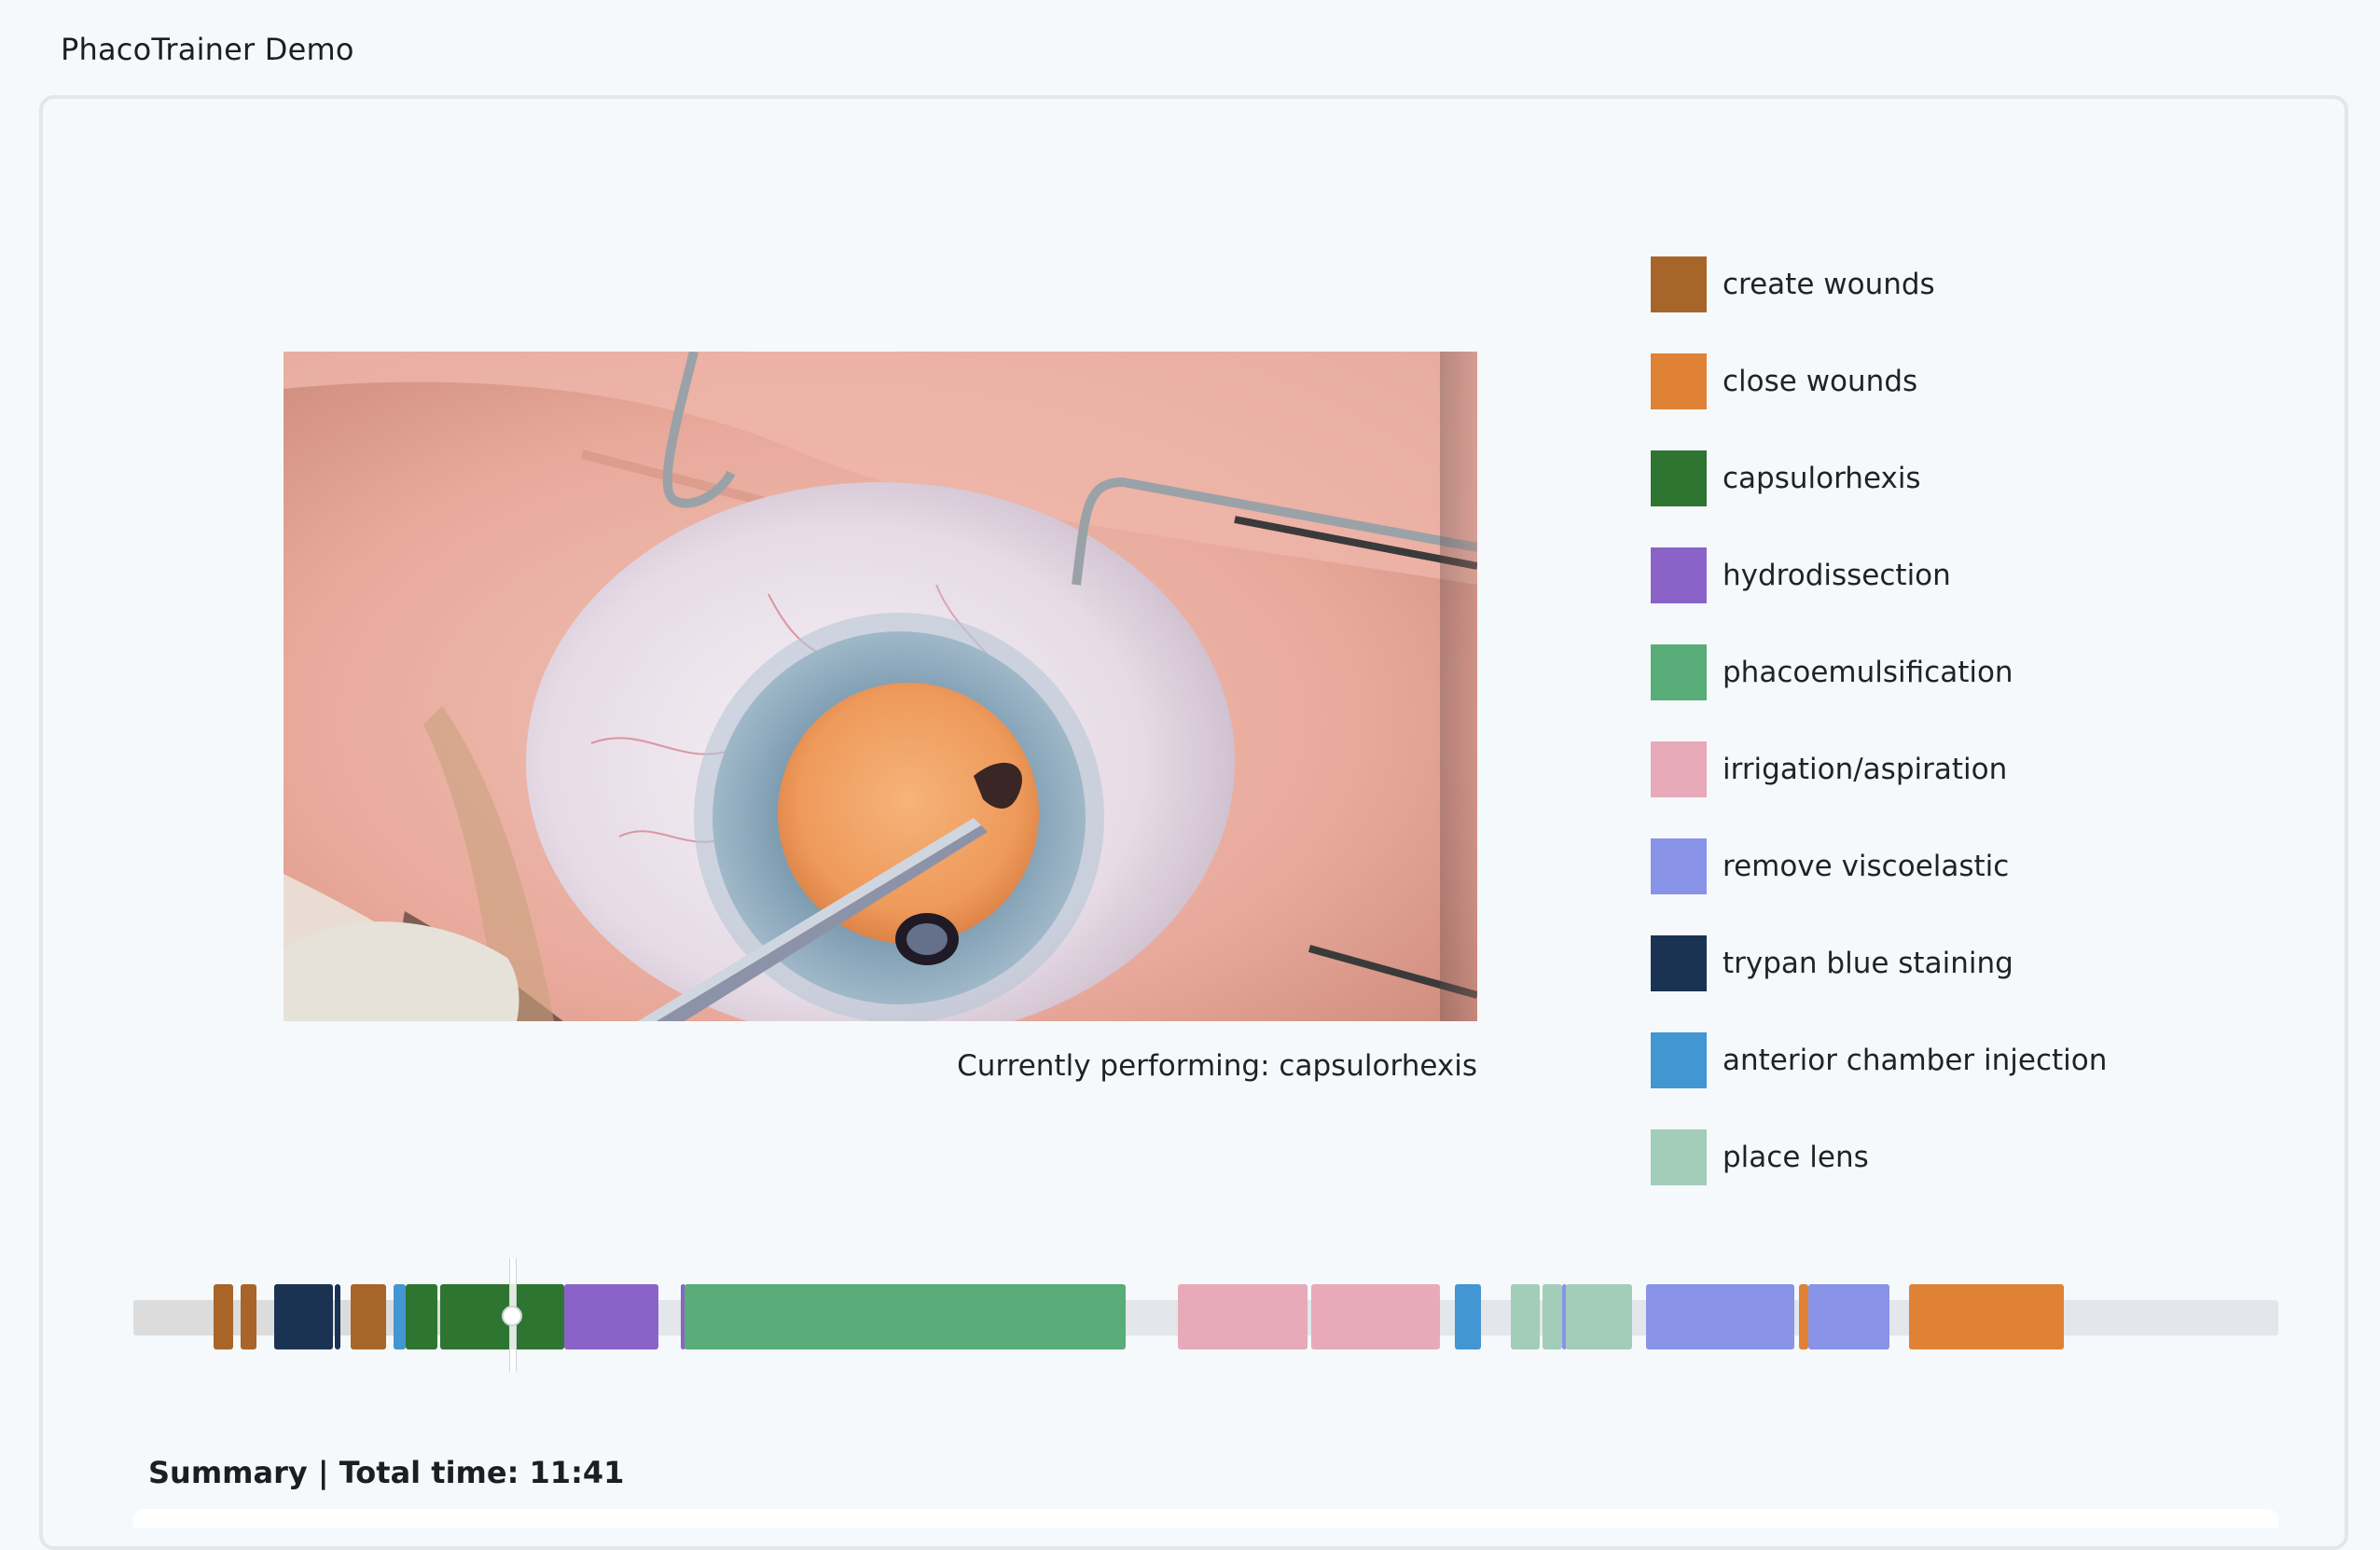 The height and width of the screenshot is (1550, 2380). Describe the element at coordinates (1930, 381) in the screenshot. I see `legend-item: close wounds` at that location.